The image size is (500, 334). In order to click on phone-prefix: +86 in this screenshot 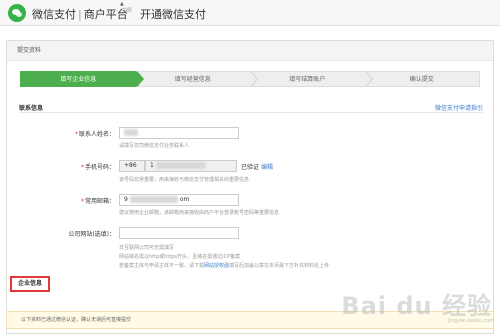, I will do `click(130, 165)`.